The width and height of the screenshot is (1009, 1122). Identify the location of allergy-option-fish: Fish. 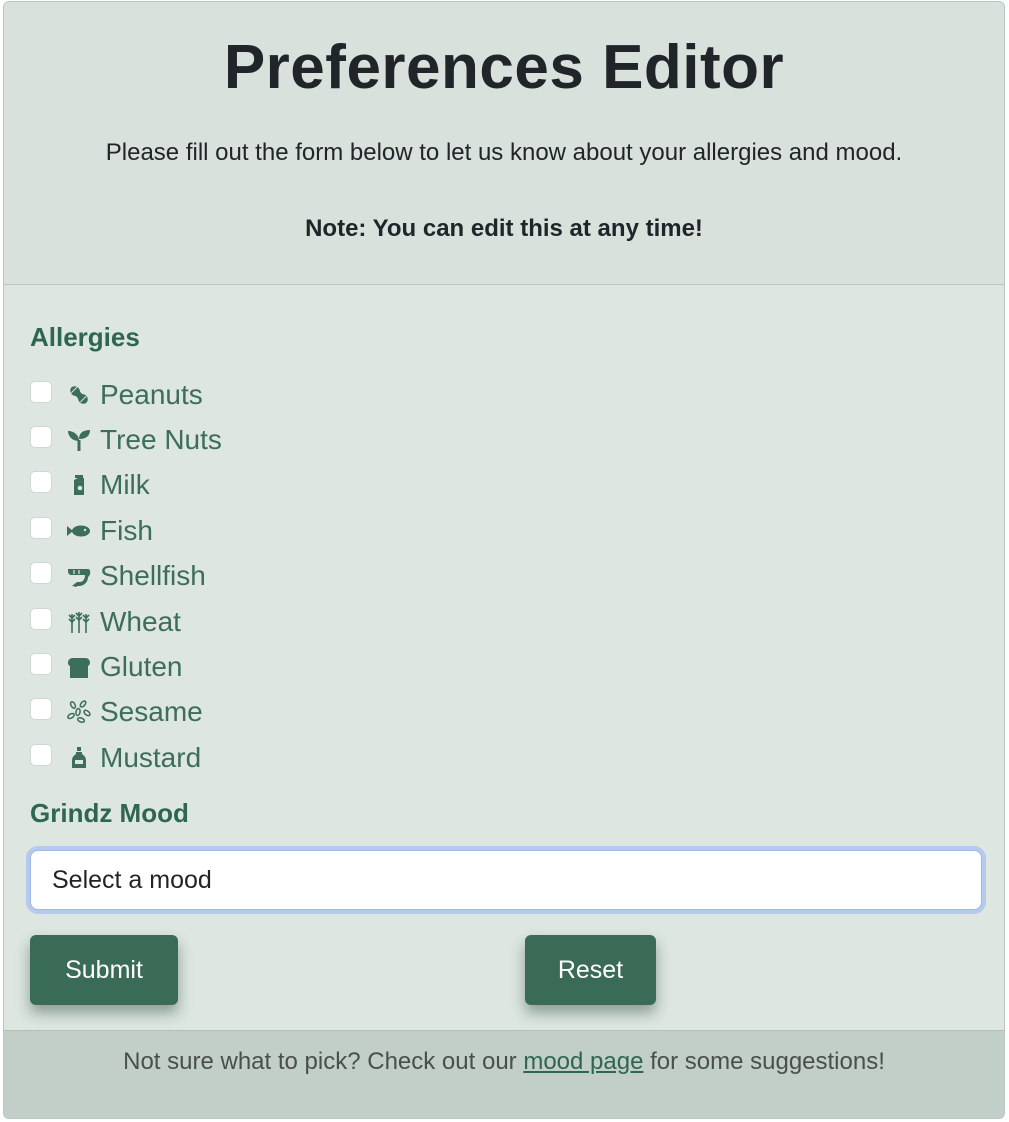
(91, 531).